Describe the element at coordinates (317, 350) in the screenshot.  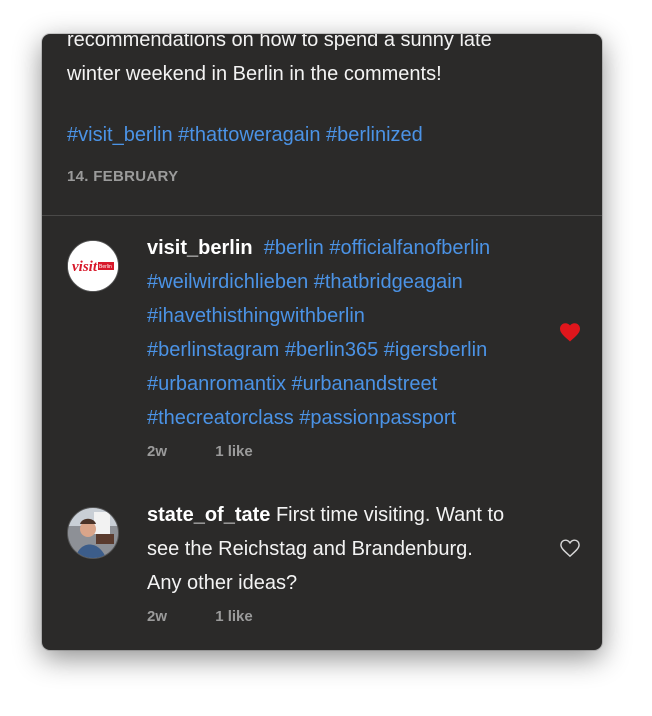
I see `comment-hashtags: #berlinstagram #berlin365 #igersberlin` at that location.